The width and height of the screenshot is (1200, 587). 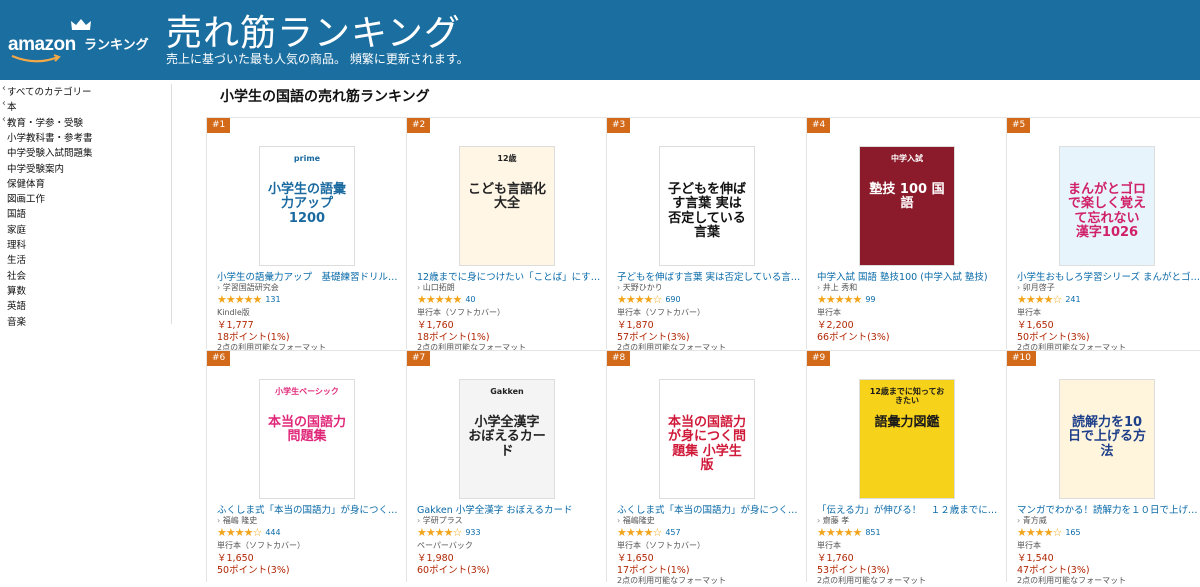 What do you see at coordinates (50, 137) in the screenshot?
I see `sidebar-category-item: 小学教科書・参考書` at bounding box center [50, 137].